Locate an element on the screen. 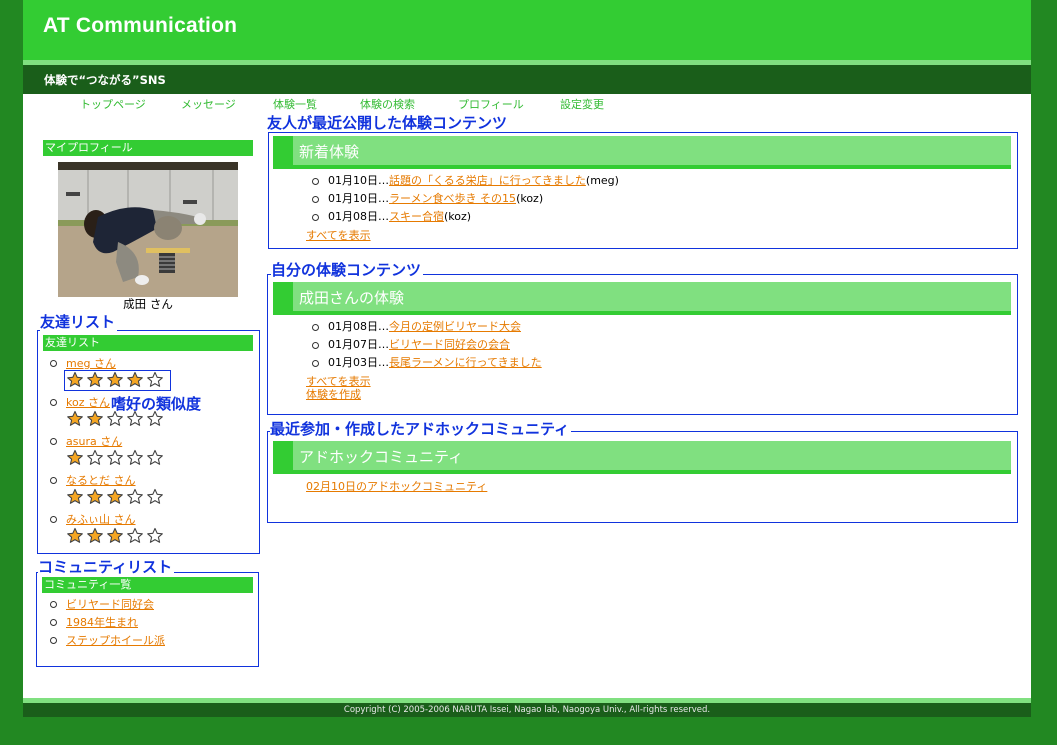  tagline-bar: 体験で“つながる”SNS is located at coordinates (527, 79).